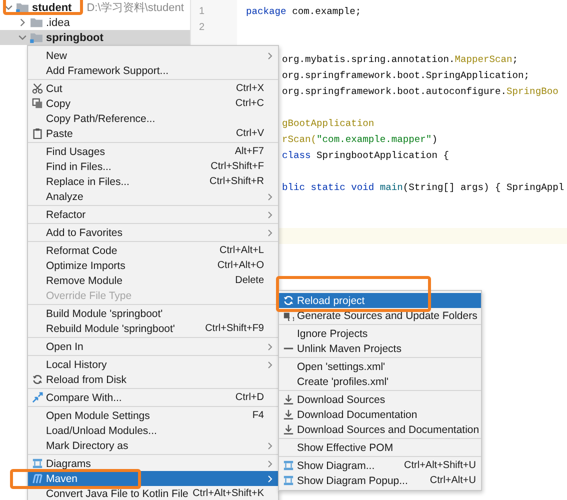 Image resolution: width=567 pixels, height=500 pixels. Describe the element at coordinates (37, 88) in the screenshot. I see `scissors-icon` at that location.